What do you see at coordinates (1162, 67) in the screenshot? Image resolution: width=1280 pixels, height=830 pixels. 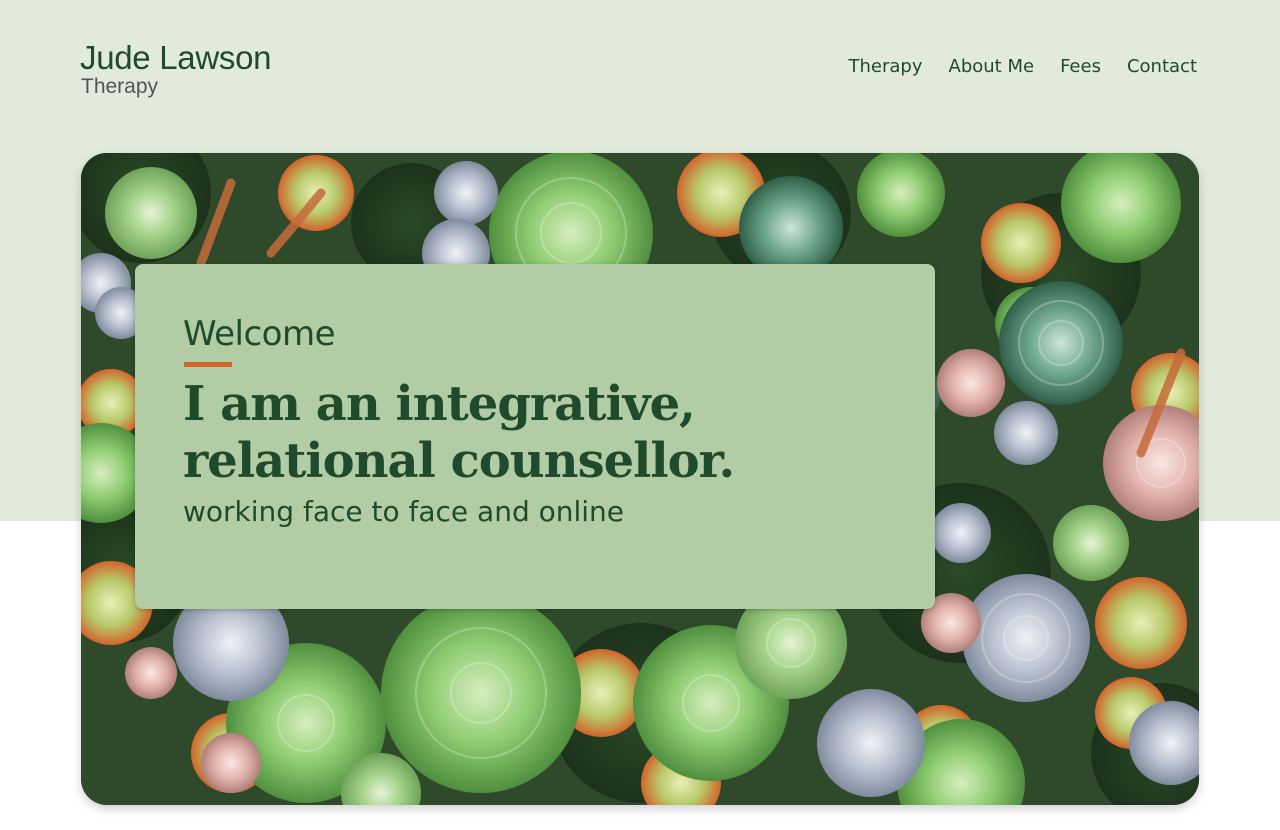 I see `nav-contact: Contact` at bounding box center [1162, 67].